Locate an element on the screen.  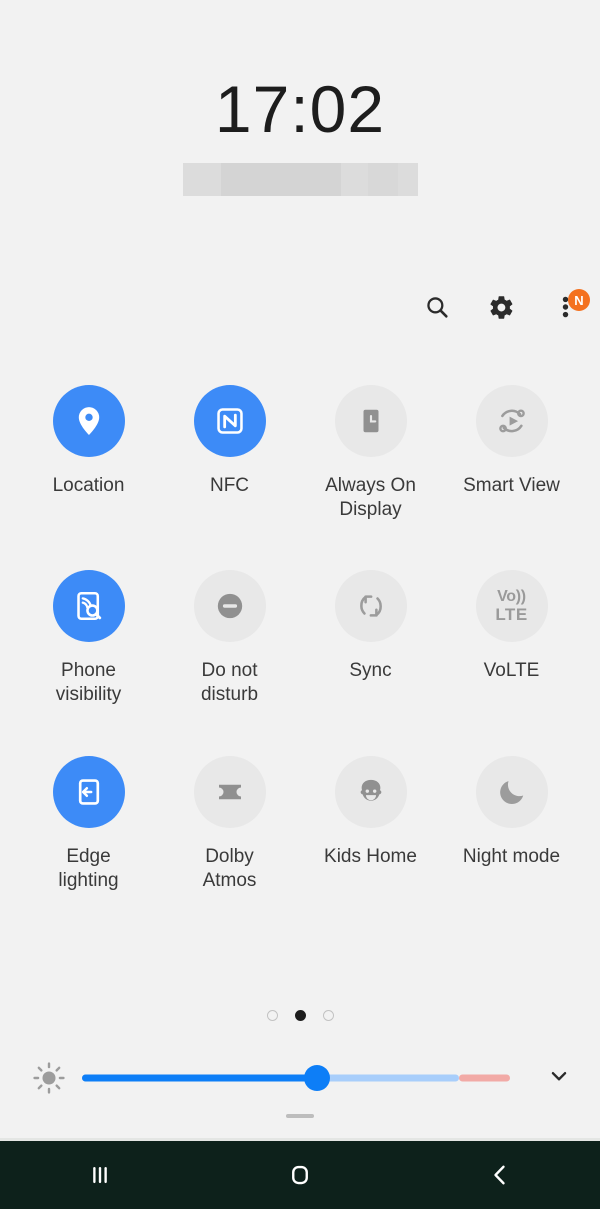
tile-nfc-circle is located at coordinates (229, 421).